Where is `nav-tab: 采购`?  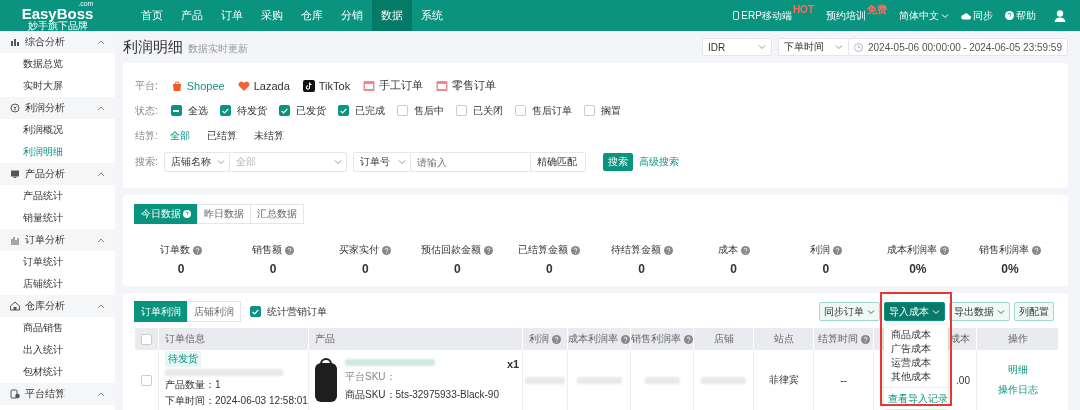 nav-tab: 采购 is located at coordinates (272, 15).